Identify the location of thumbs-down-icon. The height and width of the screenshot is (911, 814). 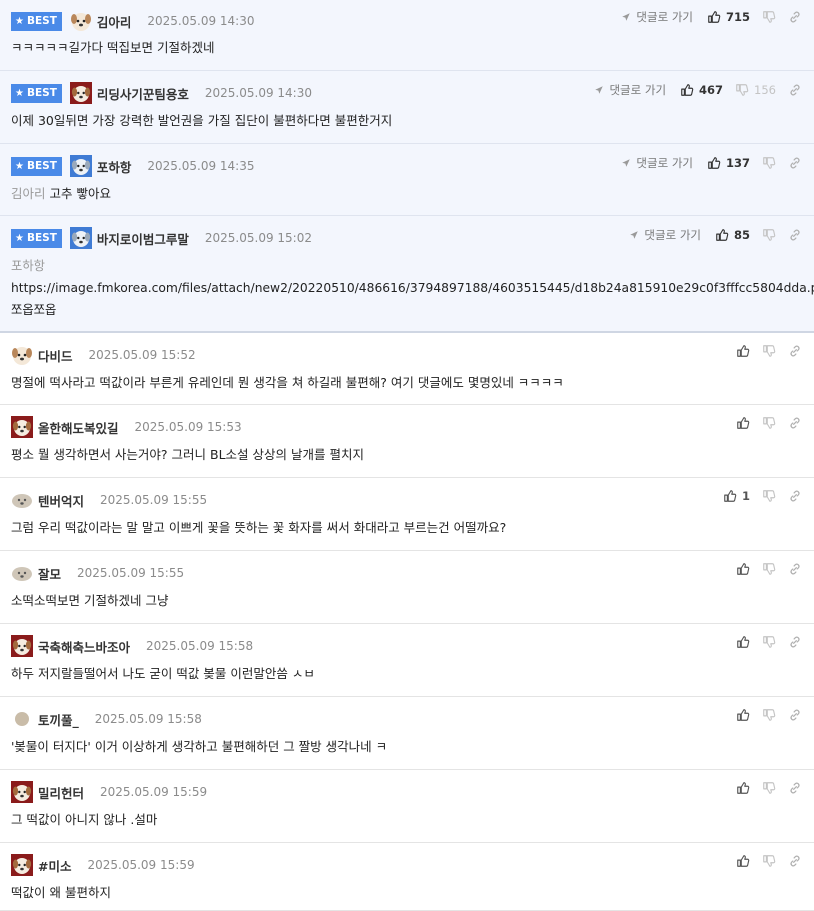
(769, 17).